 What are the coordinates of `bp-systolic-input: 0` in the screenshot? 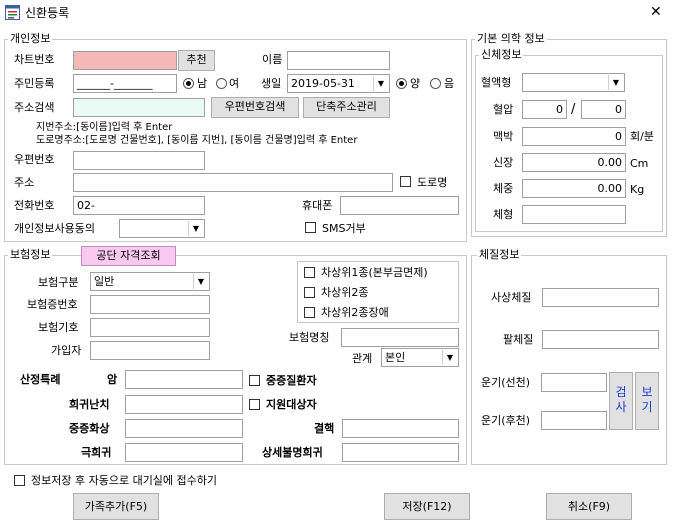 It's located at (544, 109).